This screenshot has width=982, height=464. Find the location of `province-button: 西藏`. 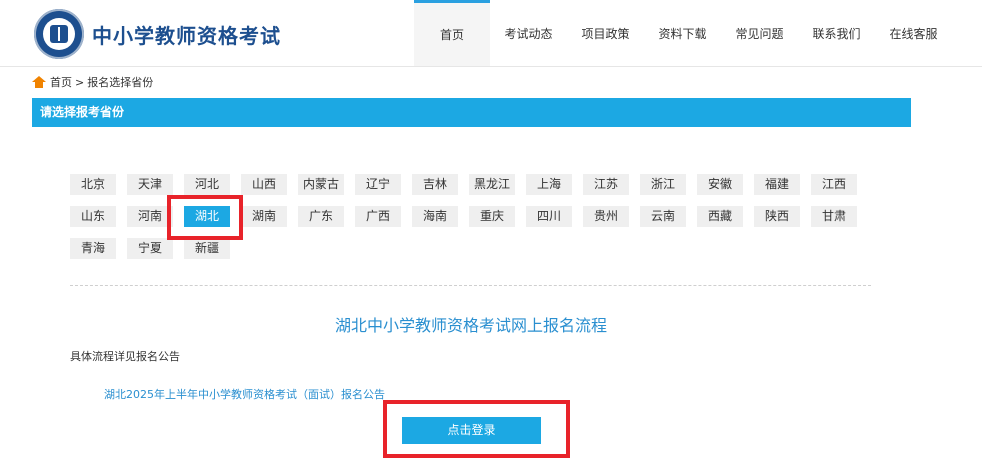

province-button: 西藏 is located at coordinates (720, 216).